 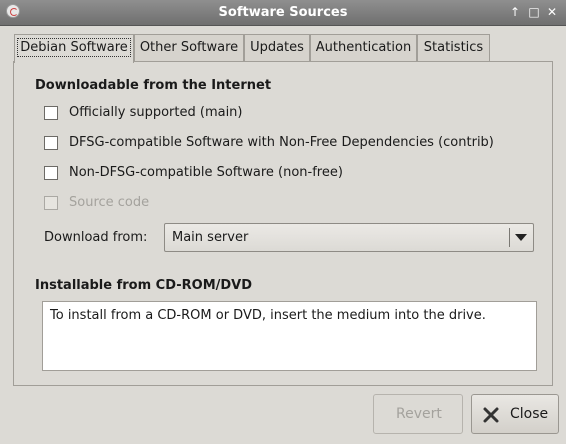 I want to click on chevron-down-icon, so click(x=521, y=237).